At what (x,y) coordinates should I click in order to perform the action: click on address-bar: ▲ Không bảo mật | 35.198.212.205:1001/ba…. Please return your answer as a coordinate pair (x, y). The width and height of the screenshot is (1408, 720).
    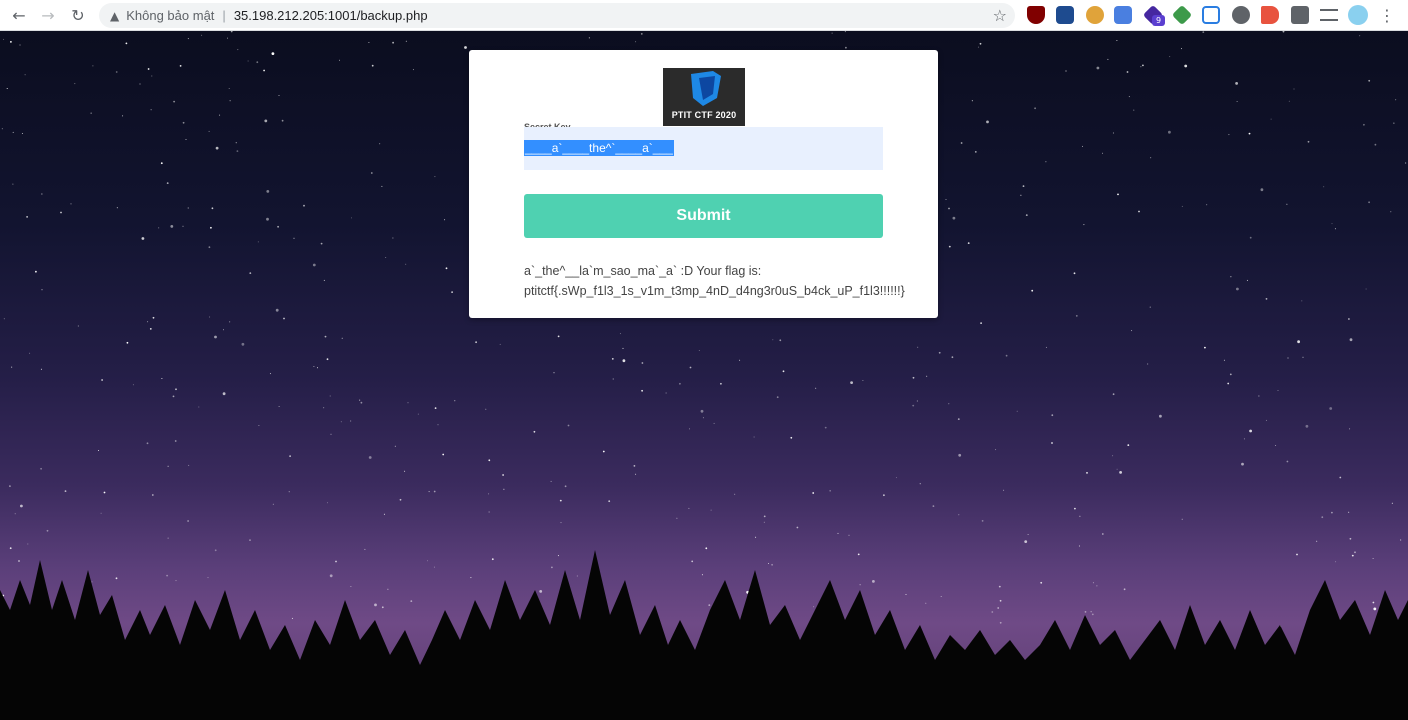
    Looking at the image, I should click on (557, 15).